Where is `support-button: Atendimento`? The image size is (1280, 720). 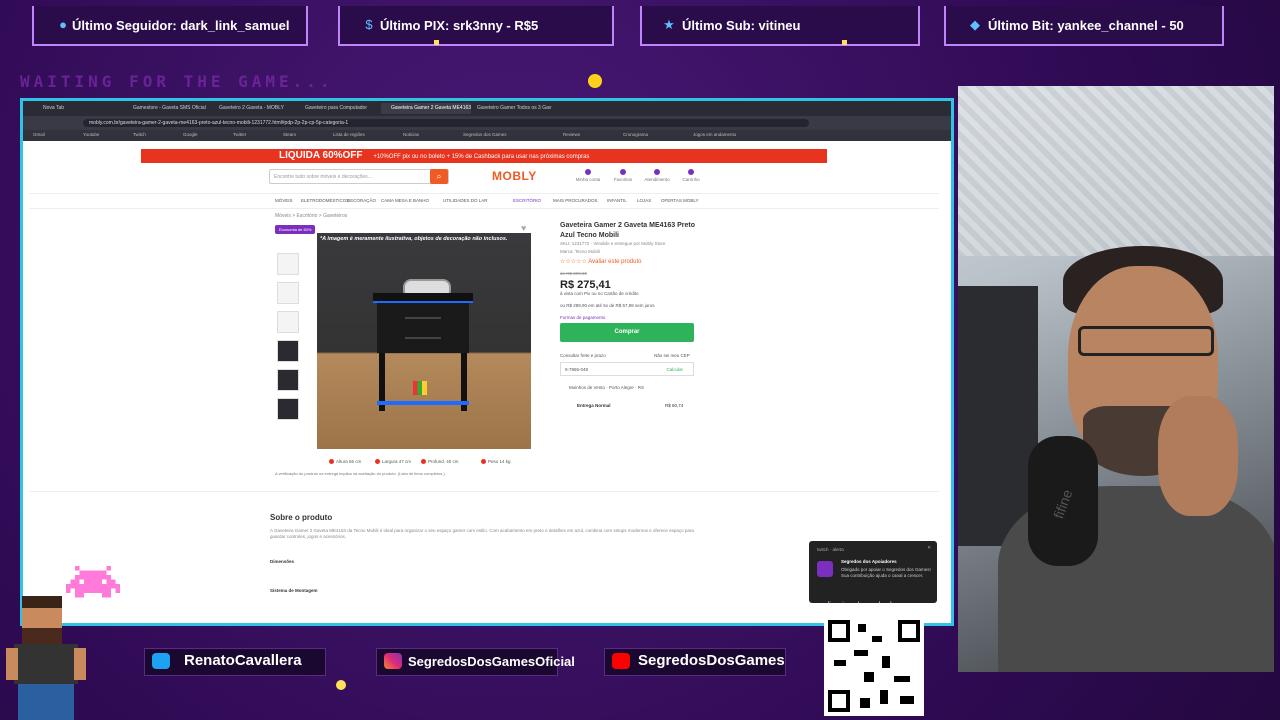
support-button: Atendimento is located at coordinates (657, 175).